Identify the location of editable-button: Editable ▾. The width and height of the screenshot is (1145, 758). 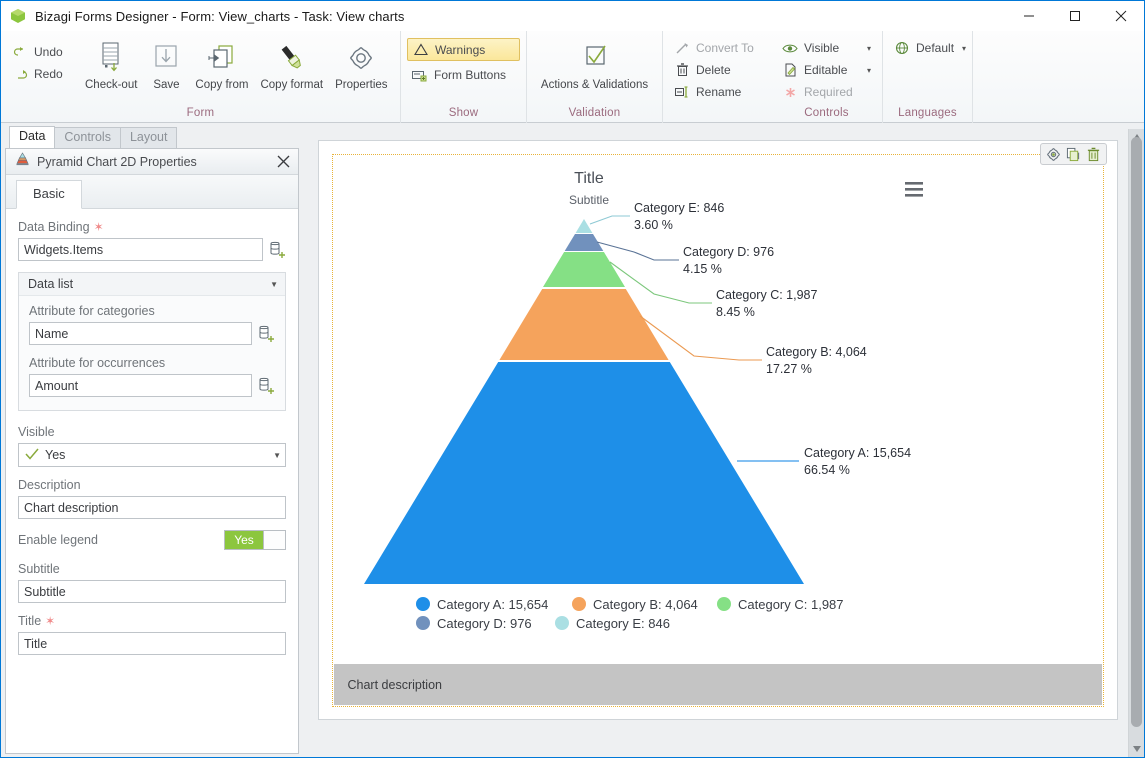
(826, 70).